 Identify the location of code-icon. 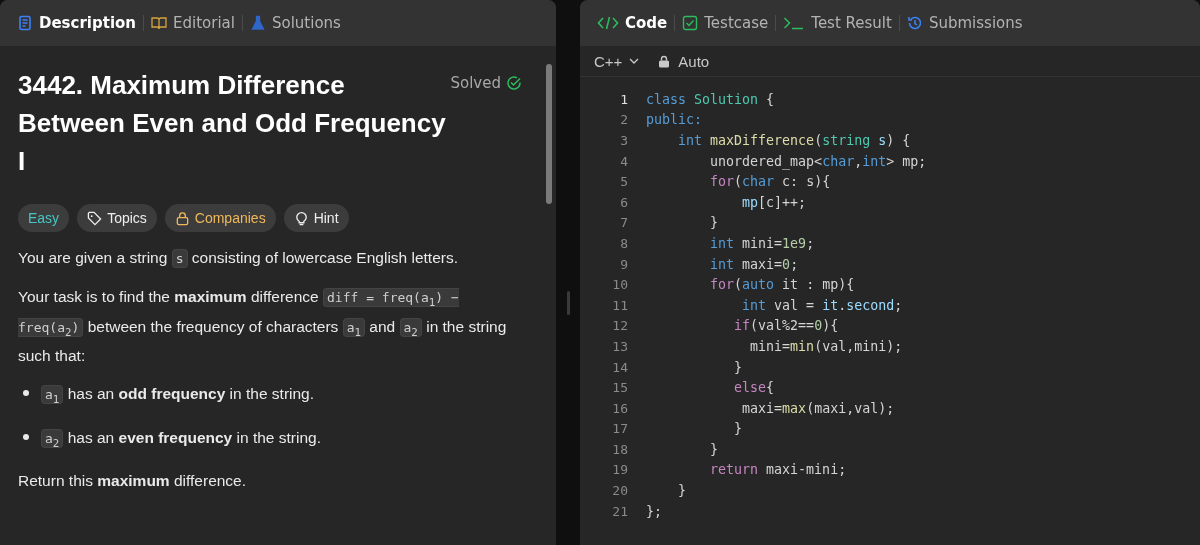
(608, 23).